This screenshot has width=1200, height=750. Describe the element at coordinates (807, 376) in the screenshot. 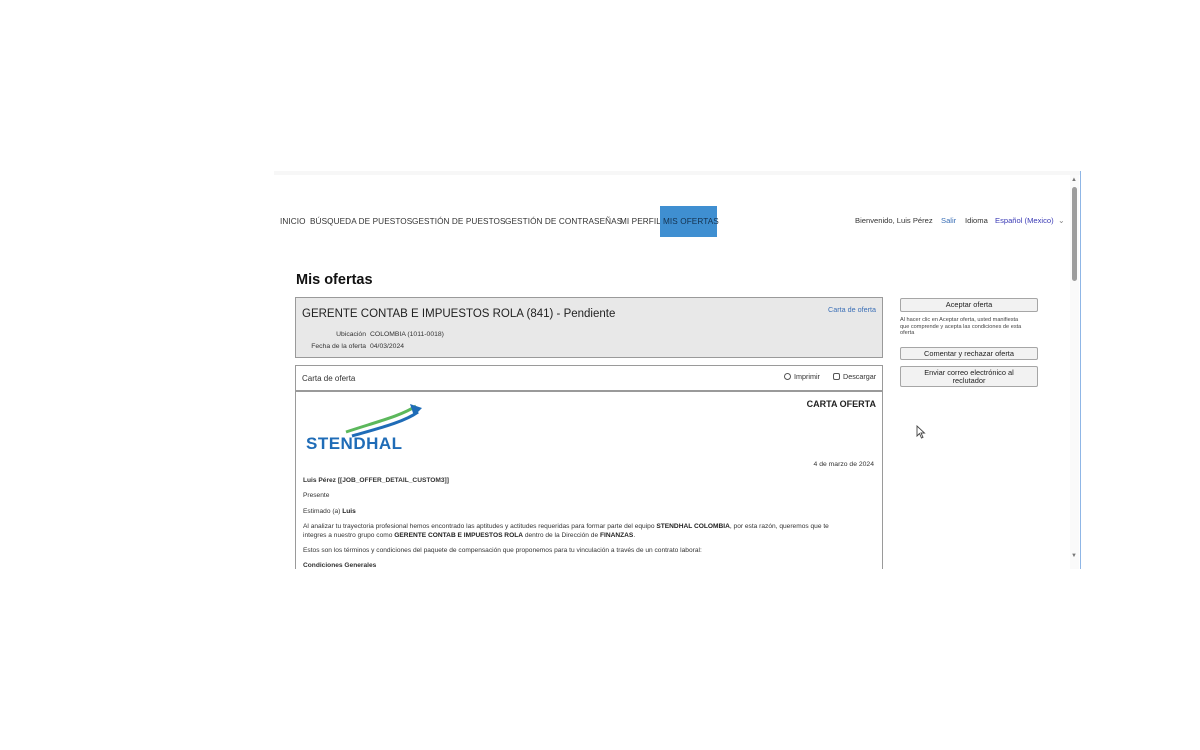

I see `print-label: Imprimir` at that location.